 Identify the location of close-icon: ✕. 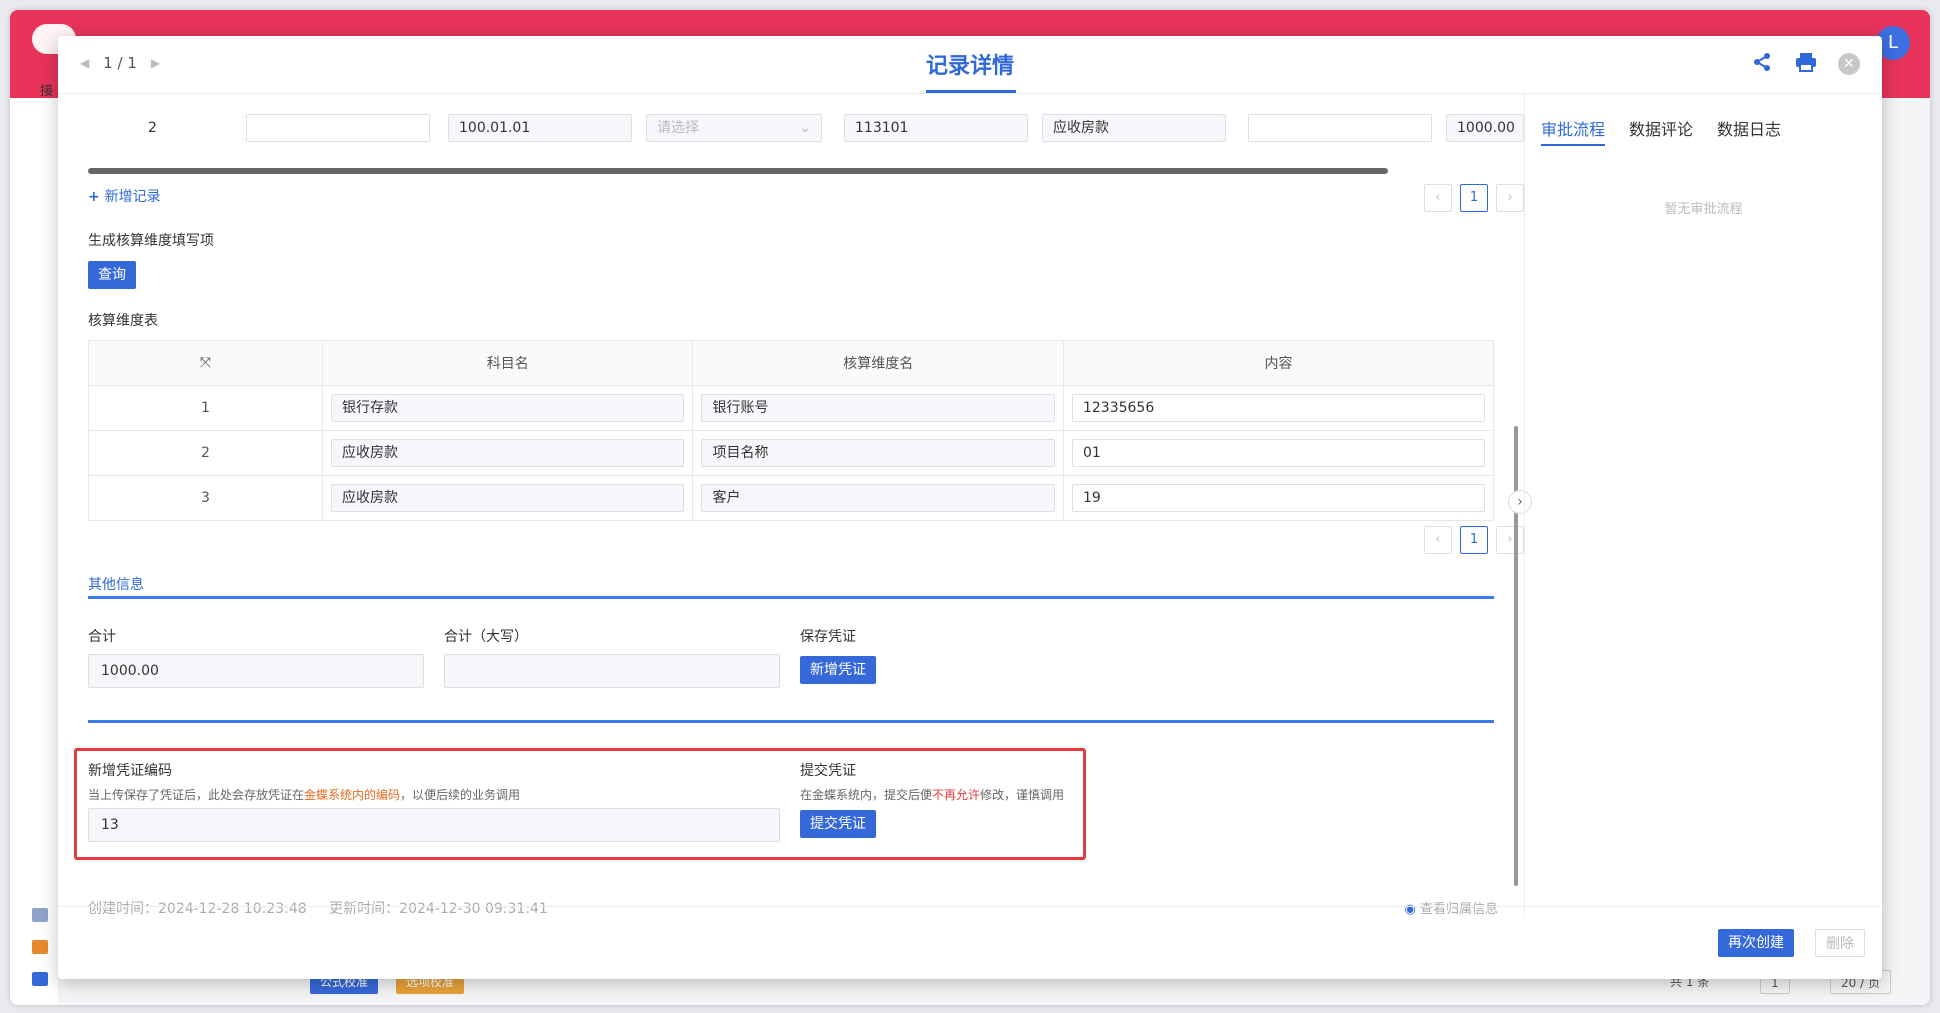
(1849, 64).